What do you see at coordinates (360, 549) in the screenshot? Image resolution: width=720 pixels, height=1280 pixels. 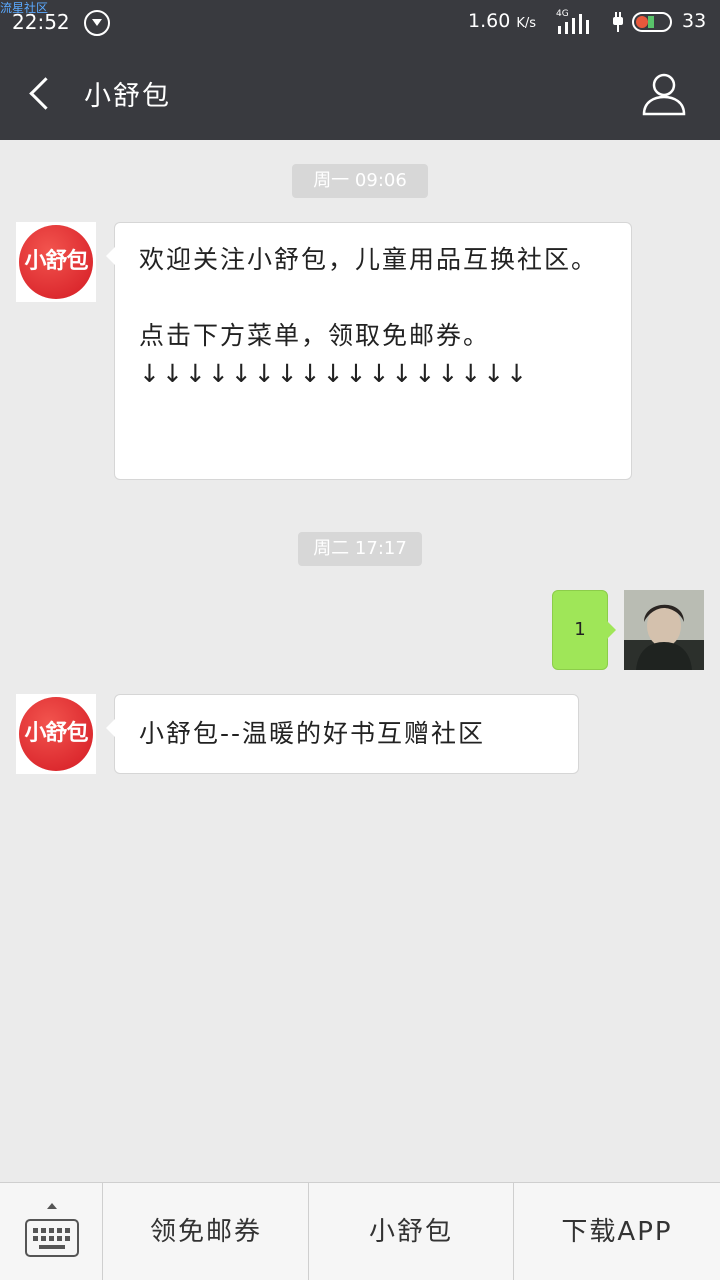 I see `timestamp: 周二 17:17` at bounding box center [360, 549].